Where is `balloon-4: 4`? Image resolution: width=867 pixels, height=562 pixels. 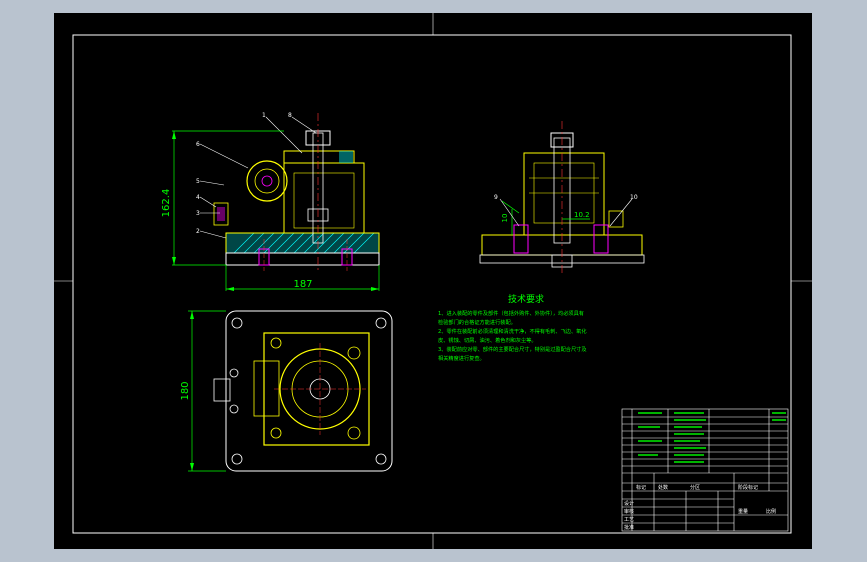 balloon-4: 4 is located at coordinates (198, 197).